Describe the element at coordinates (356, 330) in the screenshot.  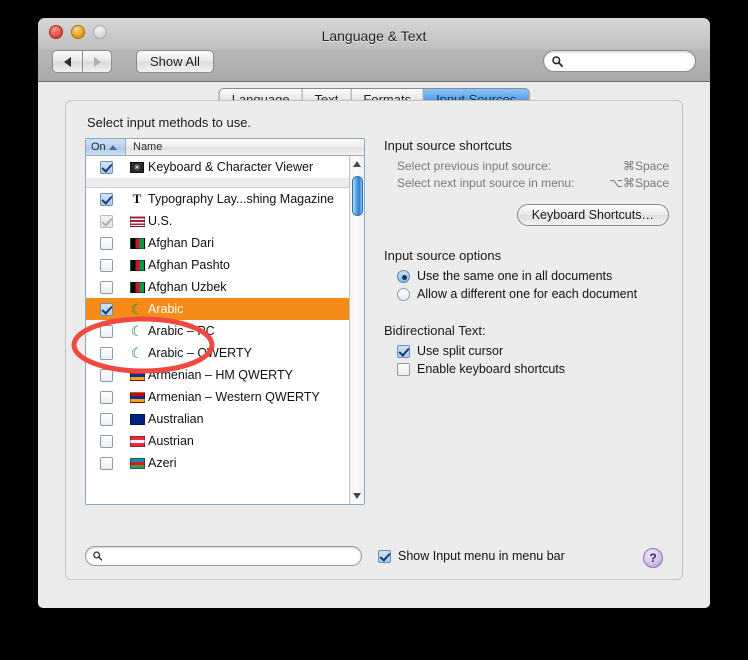
I see `list-scrollbar` at that location.